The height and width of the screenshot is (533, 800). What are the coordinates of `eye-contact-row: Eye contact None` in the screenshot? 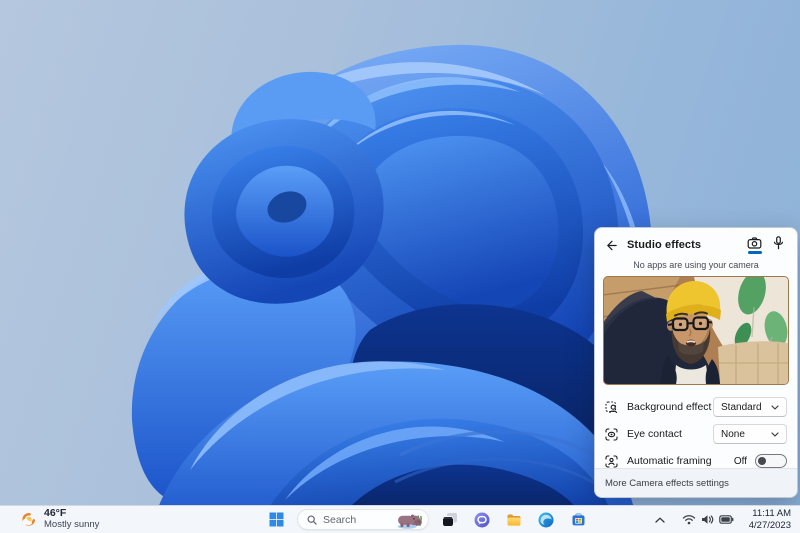 It's located at (696, 434).